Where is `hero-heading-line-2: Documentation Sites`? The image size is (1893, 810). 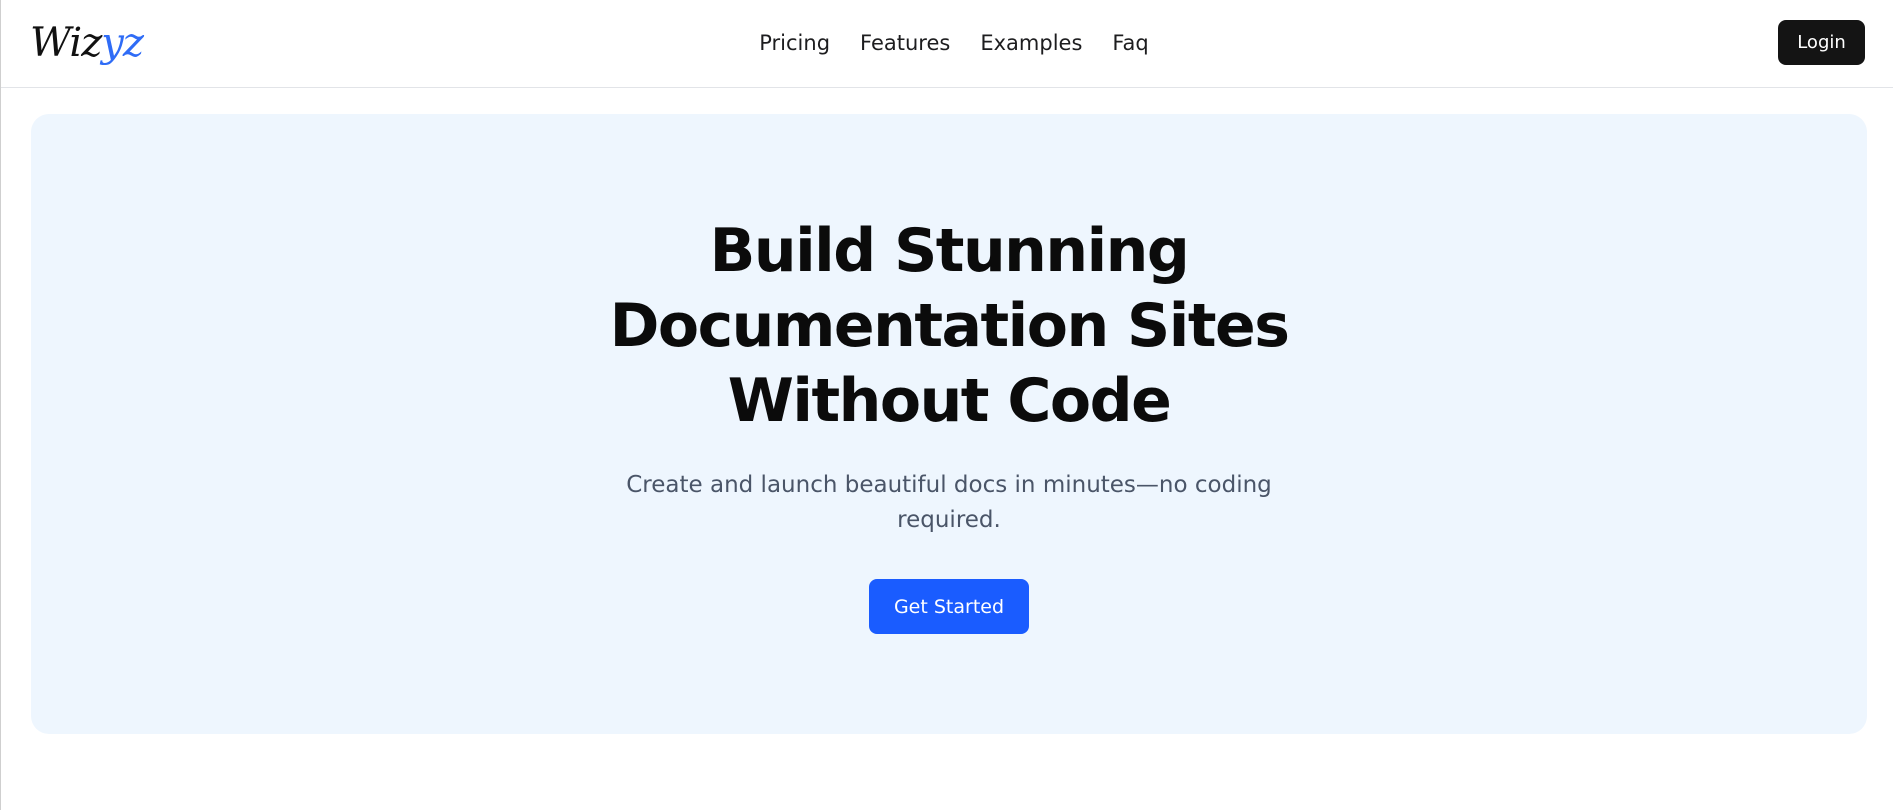 hero-heading-line-2: Documentation Sites is located at coordinates (949, 326).